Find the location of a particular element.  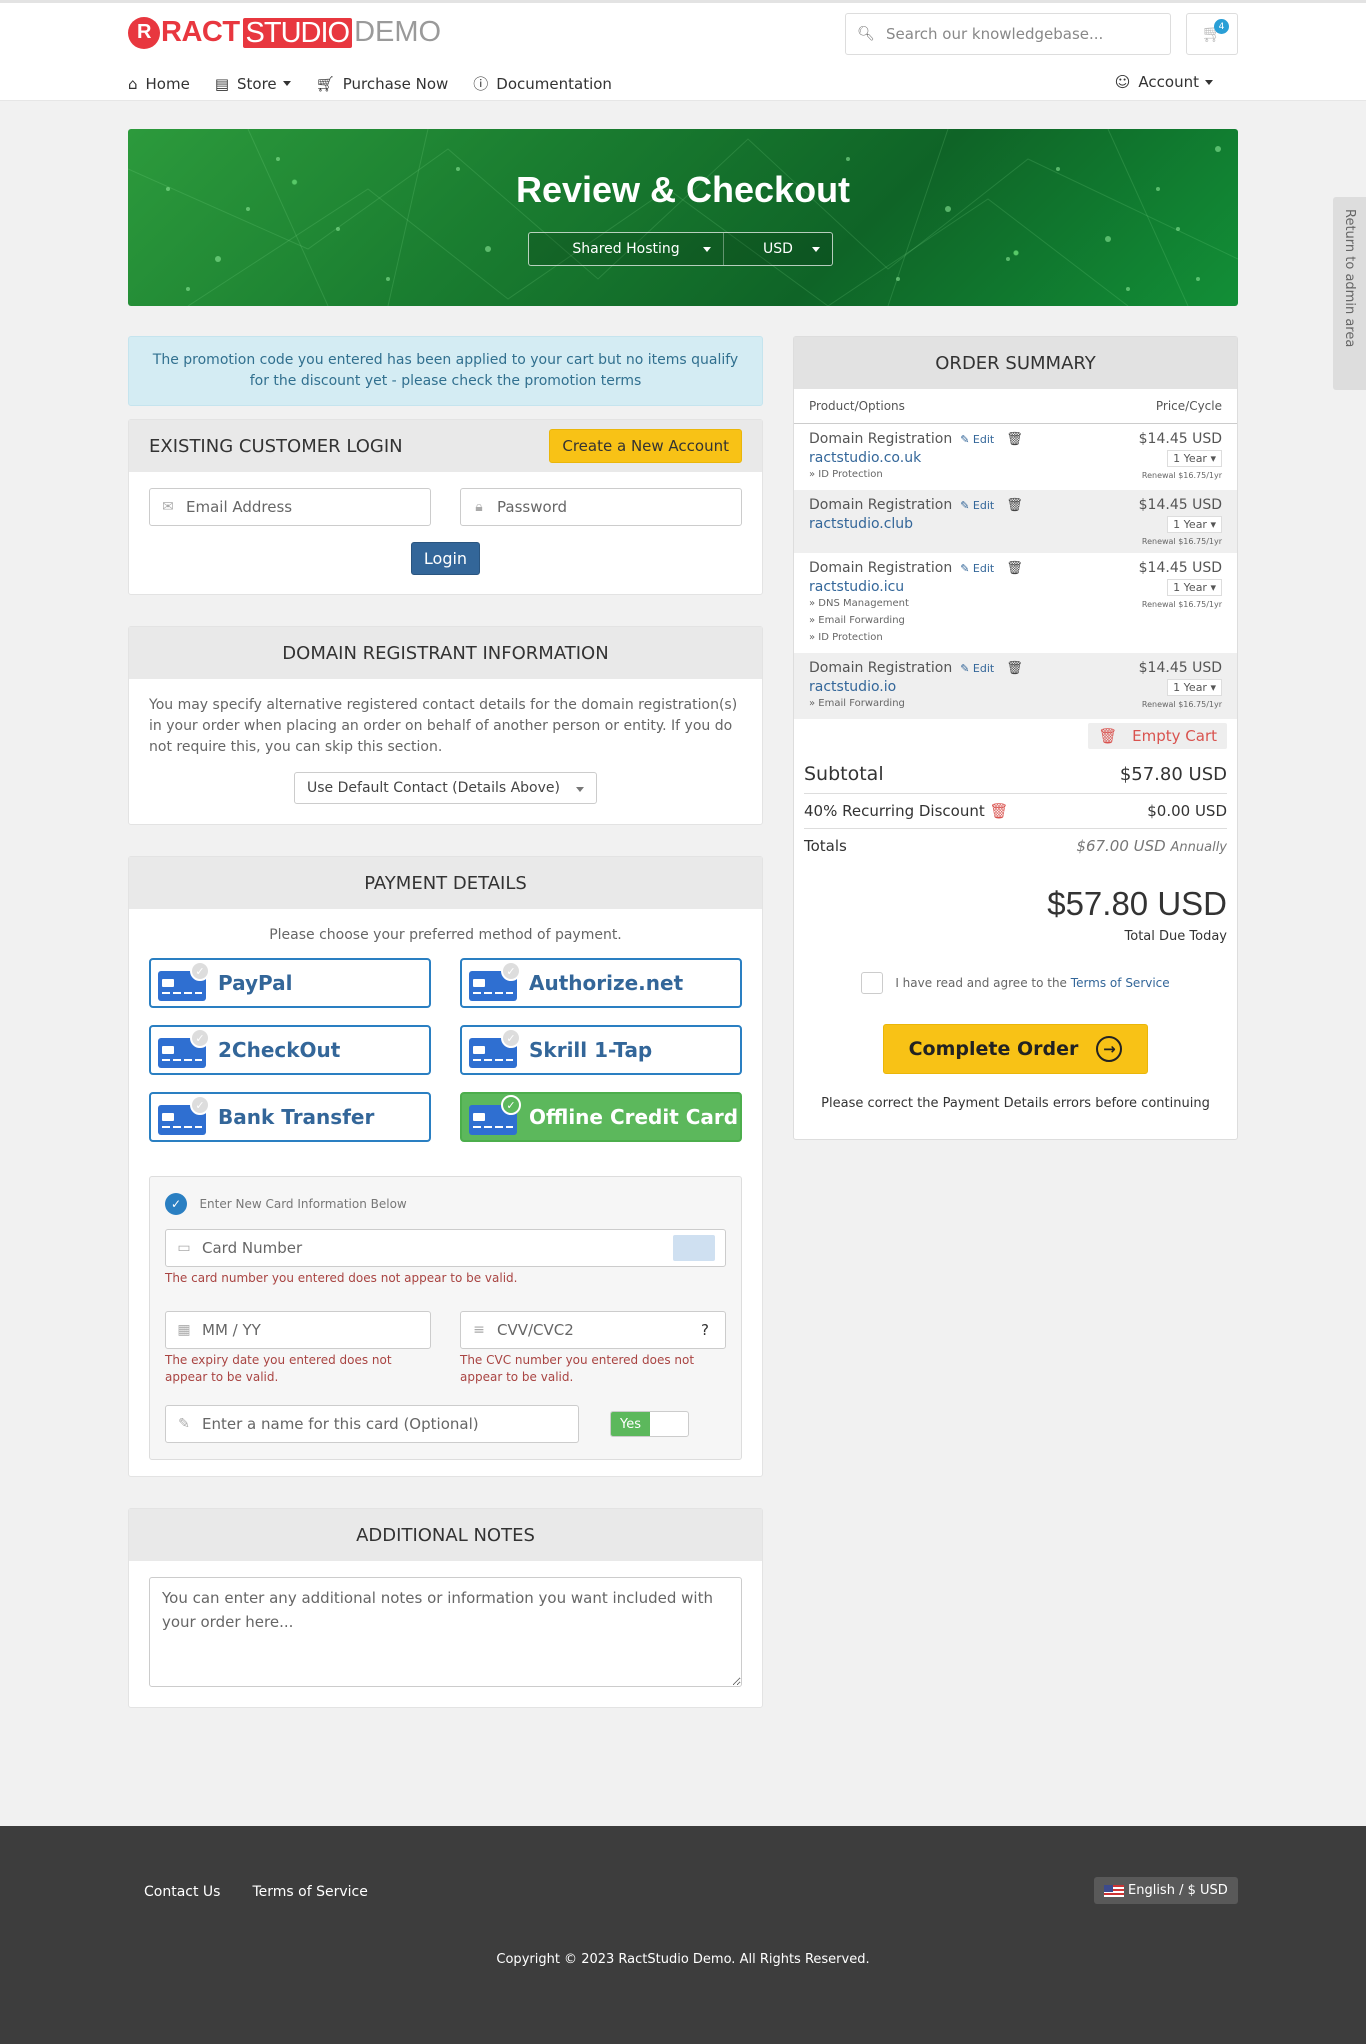

notes-panel-header: ADDITIONAL NOTES is located at coordinates (445, 1535).